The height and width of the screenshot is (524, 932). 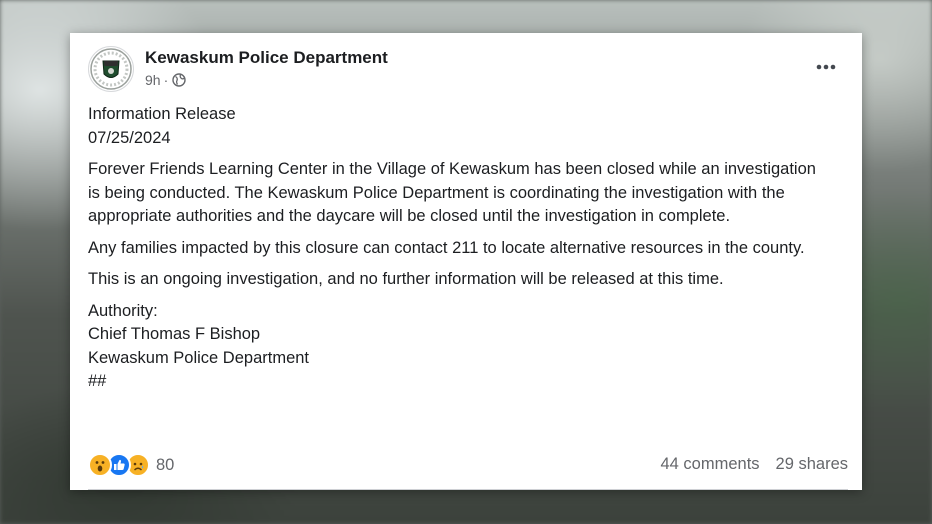 I want to click on engagement-stats: 44 comments 29 shares, so click(x=754, y=464).